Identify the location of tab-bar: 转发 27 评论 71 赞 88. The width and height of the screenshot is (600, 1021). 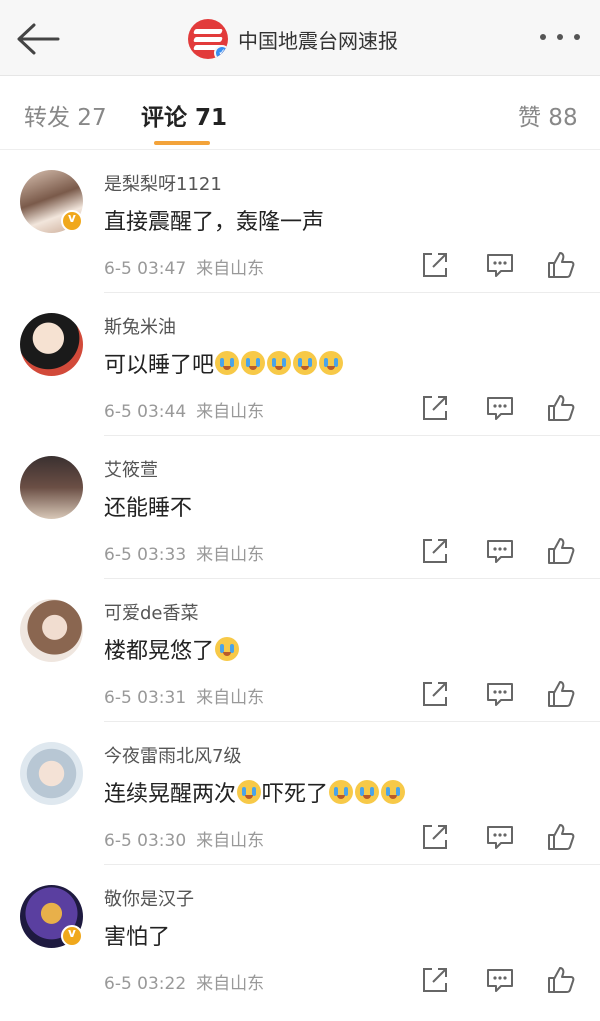
(300, 113).